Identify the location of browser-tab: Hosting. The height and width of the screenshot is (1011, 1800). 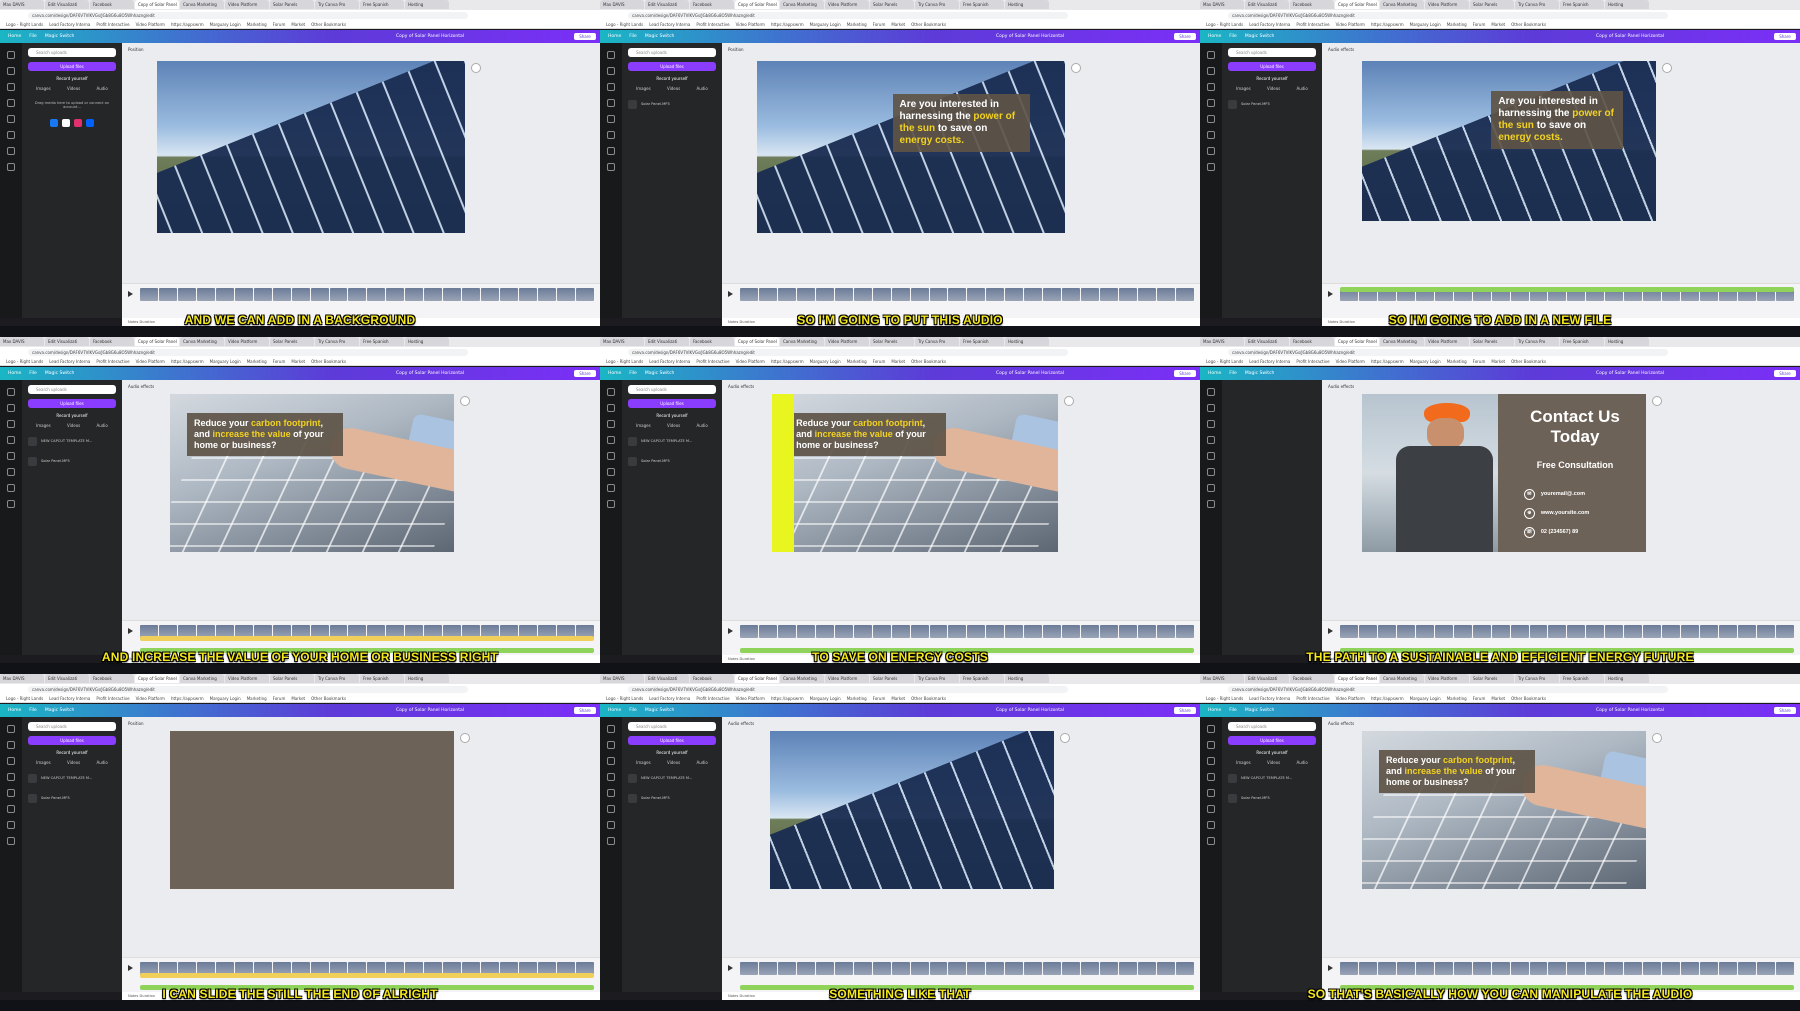
(1027, 4).